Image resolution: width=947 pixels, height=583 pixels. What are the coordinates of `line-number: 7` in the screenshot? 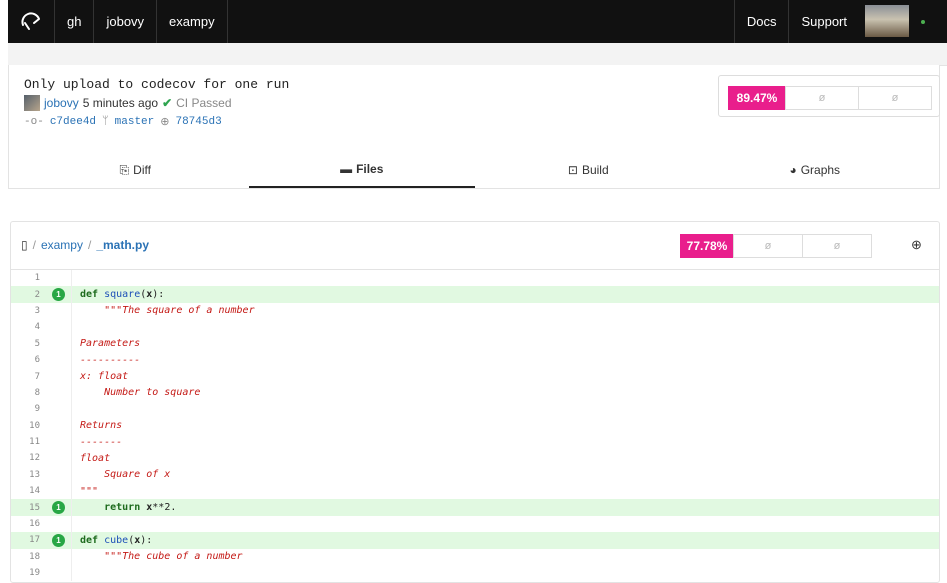 It's located at (28, 377).